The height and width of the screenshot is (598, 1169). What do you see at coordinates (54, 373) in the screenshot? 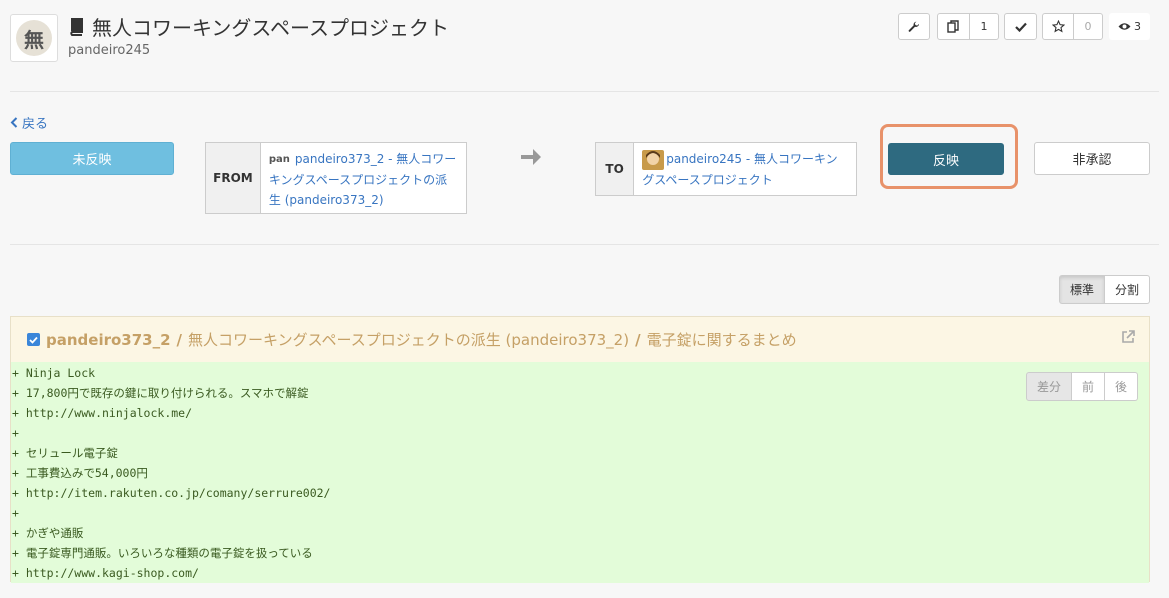
I see `diff-line: + Ninja Lock` at bounding box center [54, 373].